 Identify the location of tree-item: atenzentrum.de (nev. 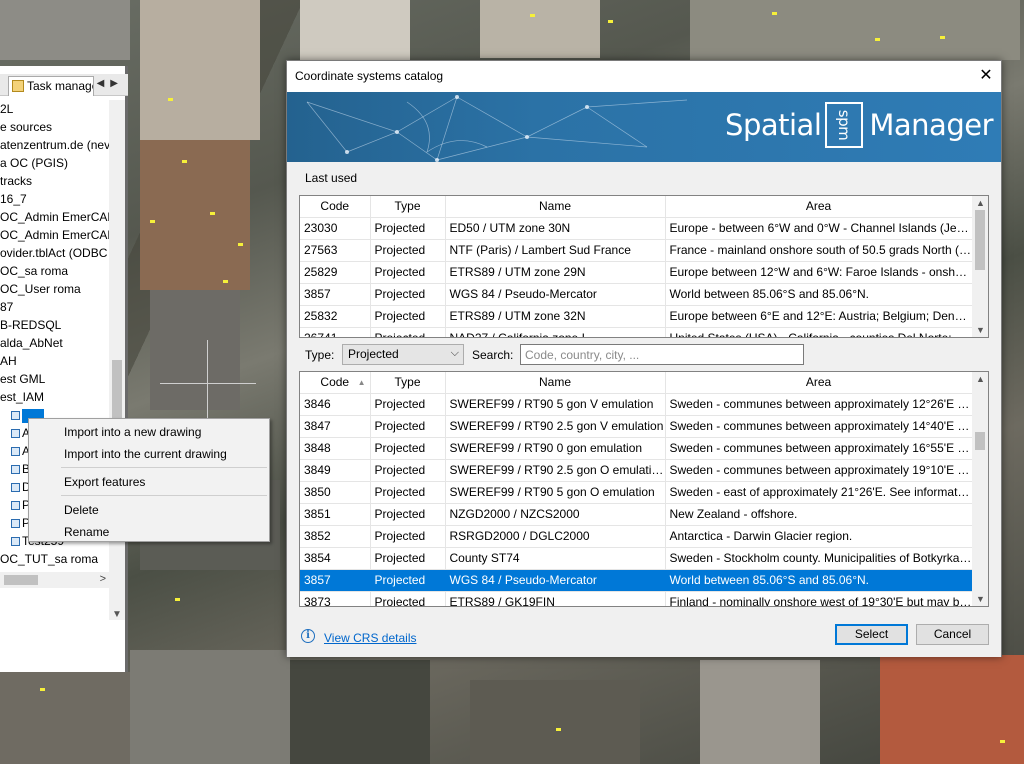
(55, 145).